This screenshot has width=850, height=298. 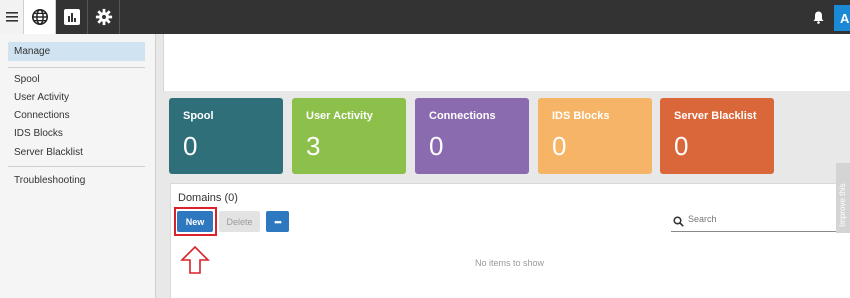 What do you see at coordinates (49, 180) in the screenshot?
I see `sidebar-item-troubleshooting: Troubleshooting` at bounding box center [49, 180].